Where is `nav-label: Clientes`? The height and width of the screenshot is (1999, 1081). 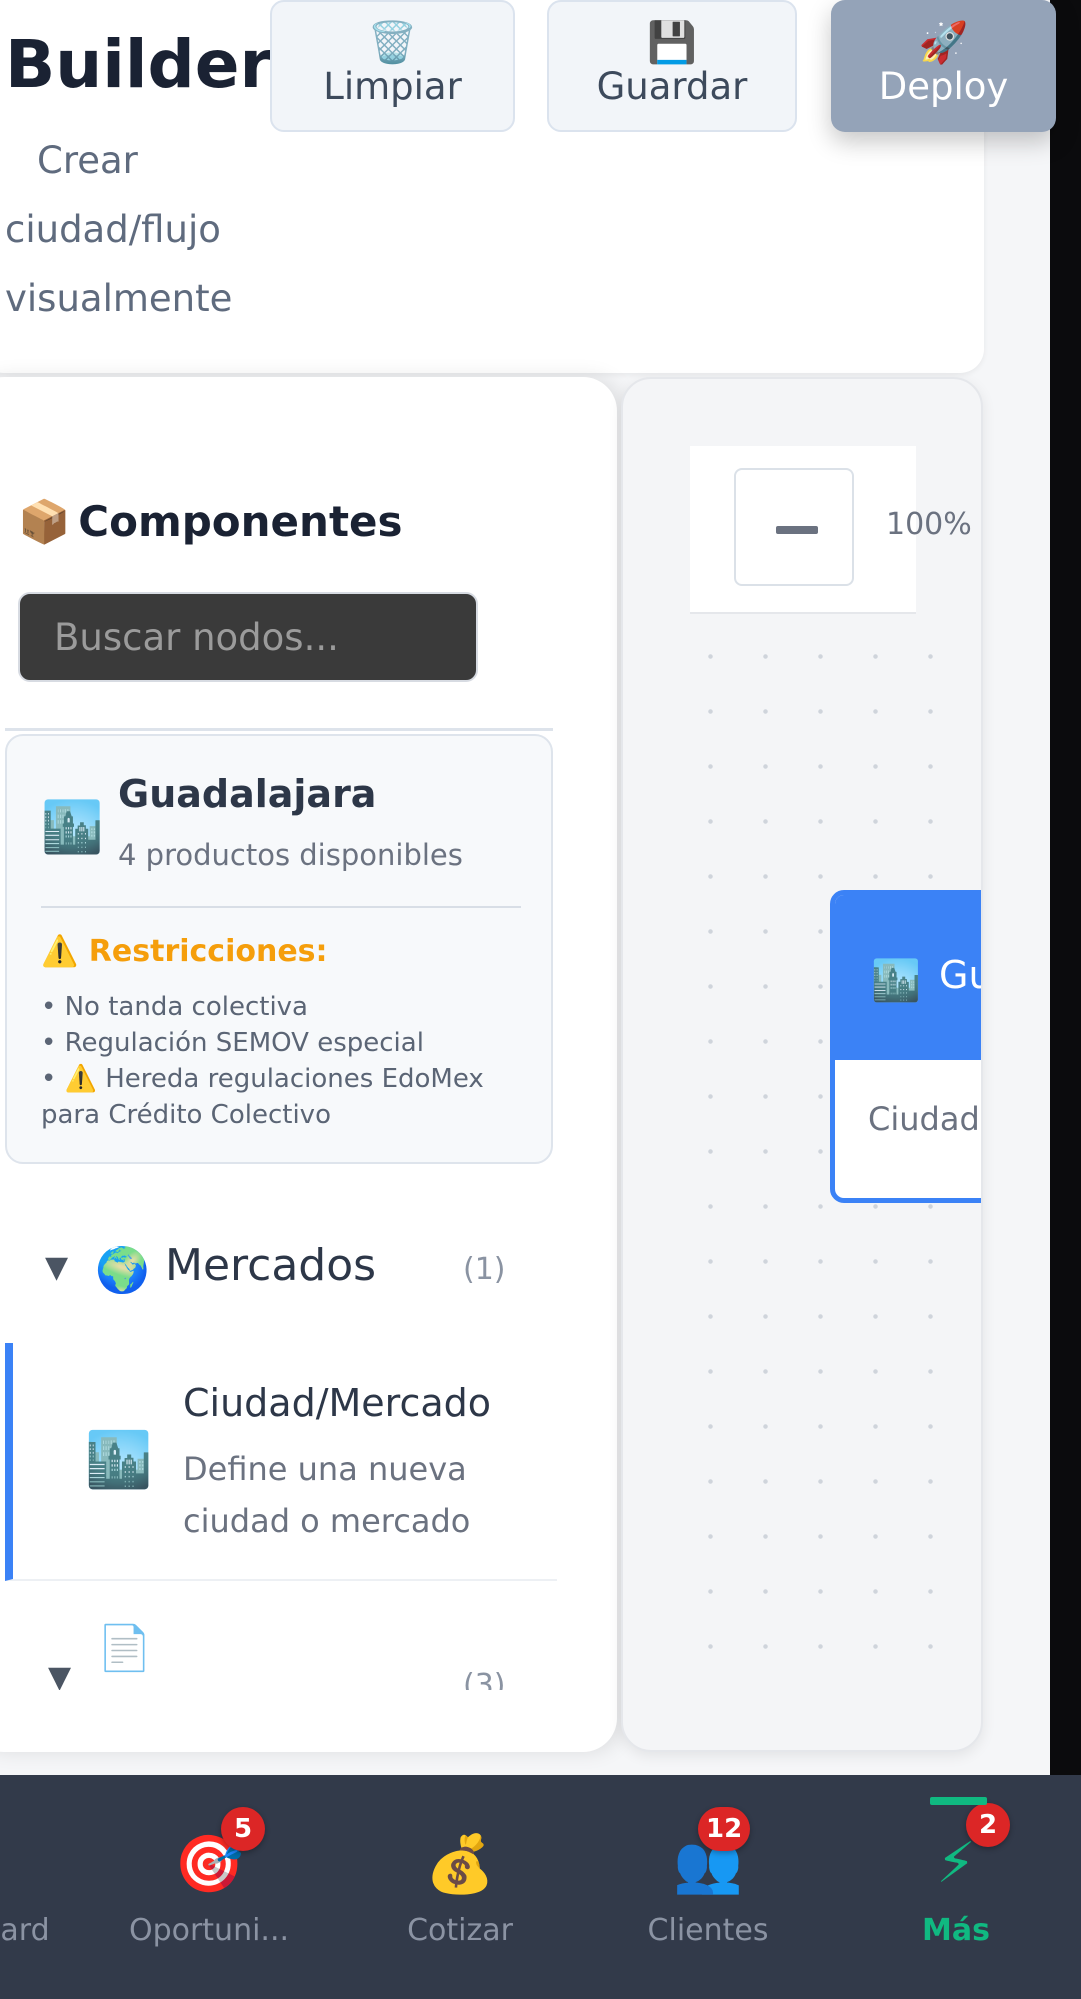
nav-label: Clientes is located at coordinates (708, 1930).